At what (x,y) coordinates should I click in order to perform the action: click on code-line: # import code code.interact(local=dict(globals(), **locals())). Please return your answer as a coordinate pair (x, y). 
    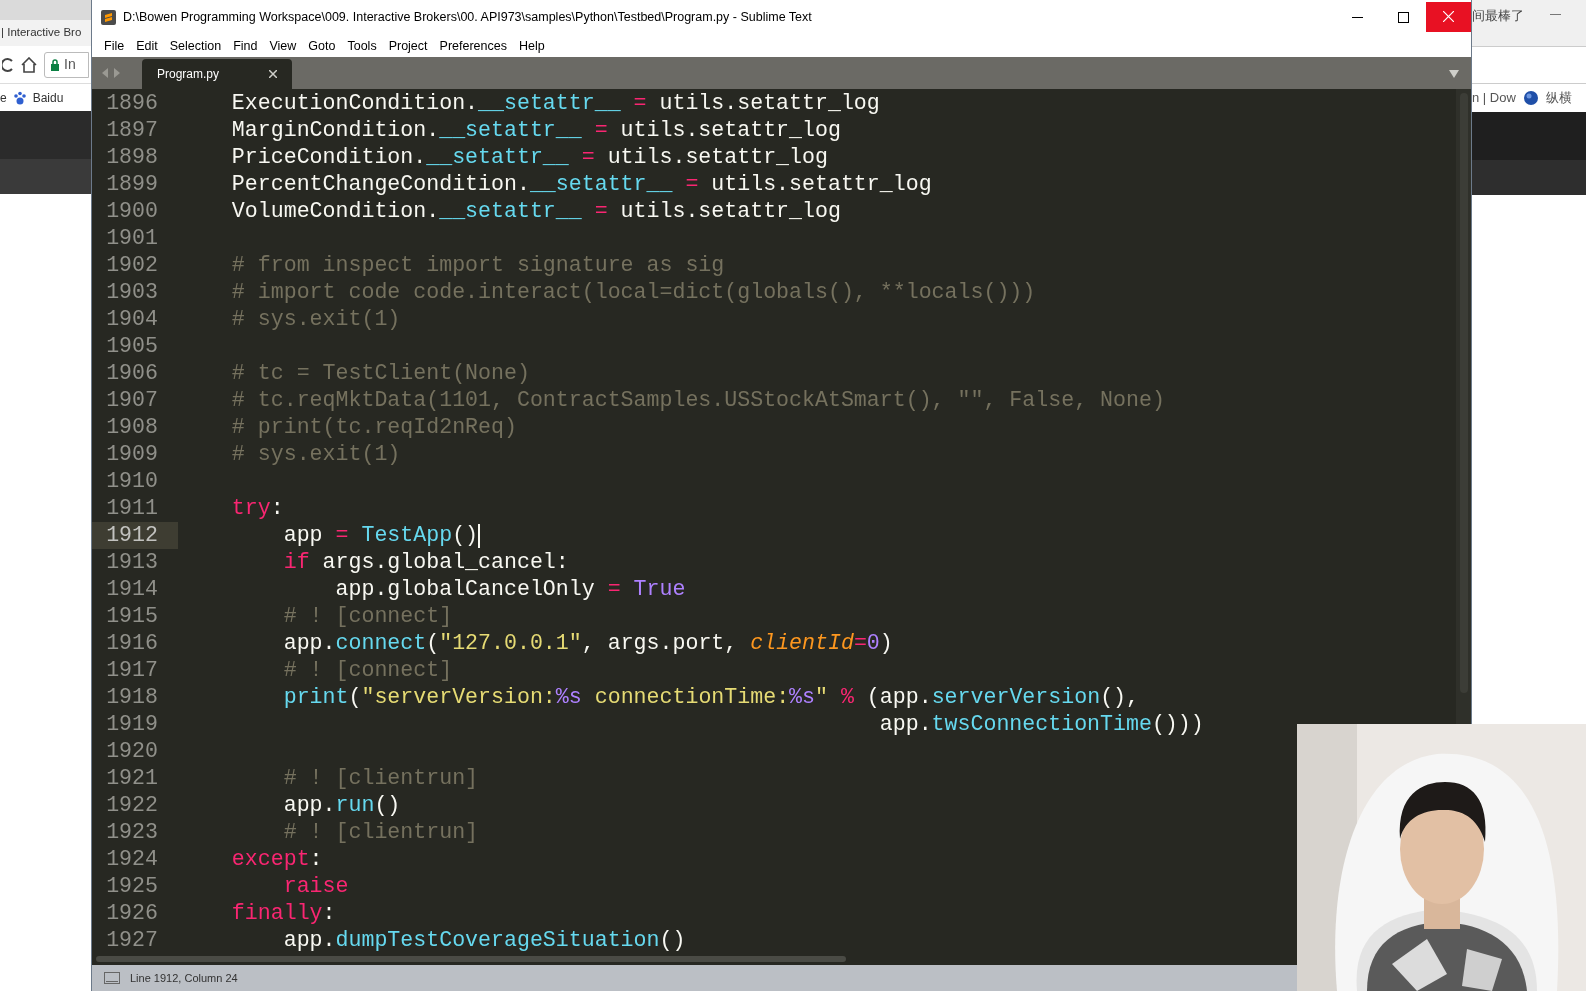
    Looking at the image, I should click on (633, 293).